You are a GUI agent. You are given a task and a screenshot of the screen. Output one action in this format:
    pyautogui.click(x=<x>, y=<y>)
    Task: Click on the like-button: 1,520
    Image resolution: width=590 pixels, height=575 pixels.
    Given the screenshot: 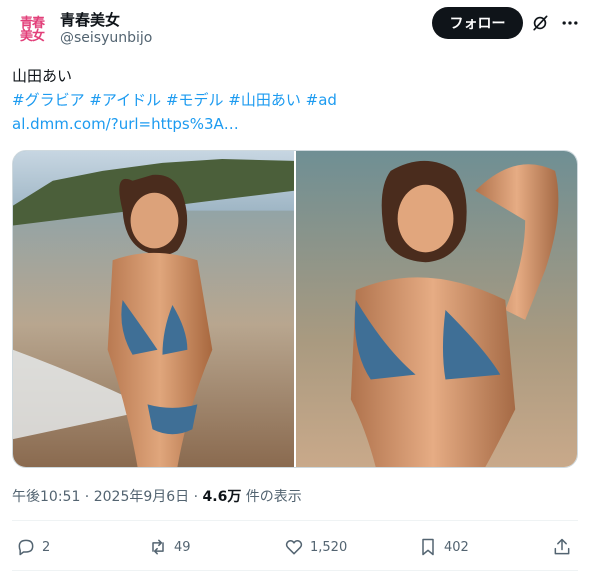 What is the action you would take?
    pyautogui.click(x=315, y=547)
    